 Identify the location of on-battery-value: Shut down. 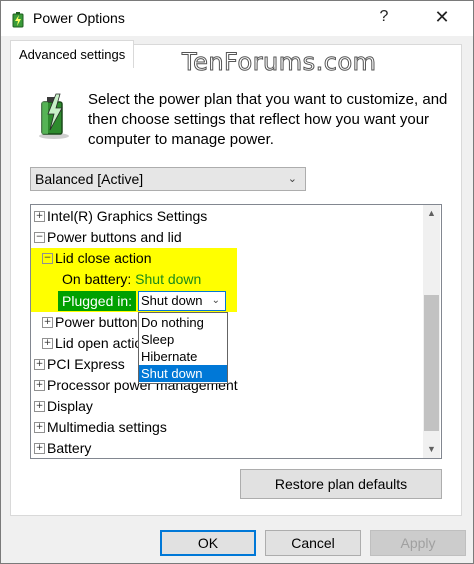
(168, 279).